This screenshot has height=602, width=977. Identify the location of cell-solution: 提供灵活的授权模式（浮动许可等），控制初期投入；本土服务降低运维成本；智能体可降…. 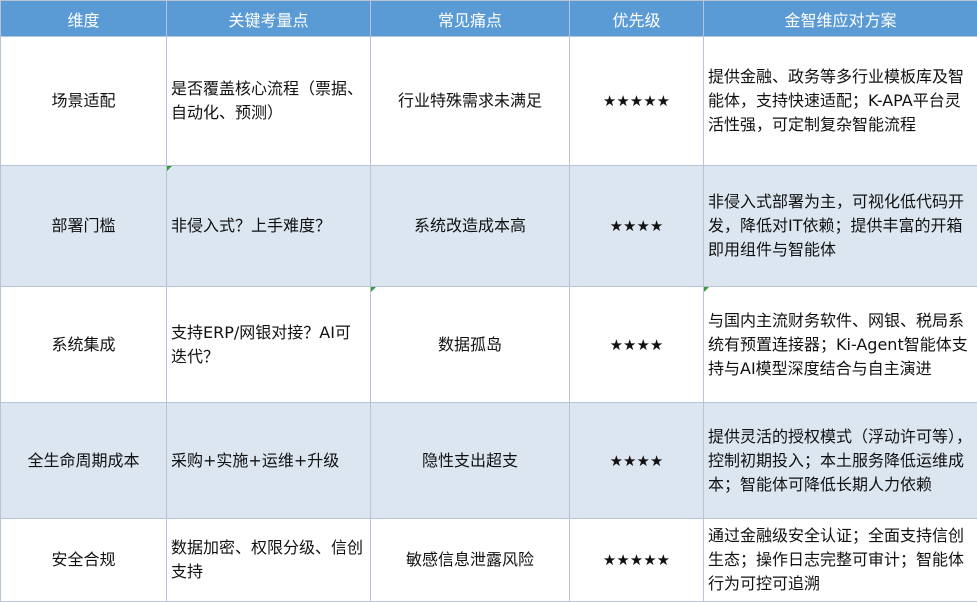
(840, 461).